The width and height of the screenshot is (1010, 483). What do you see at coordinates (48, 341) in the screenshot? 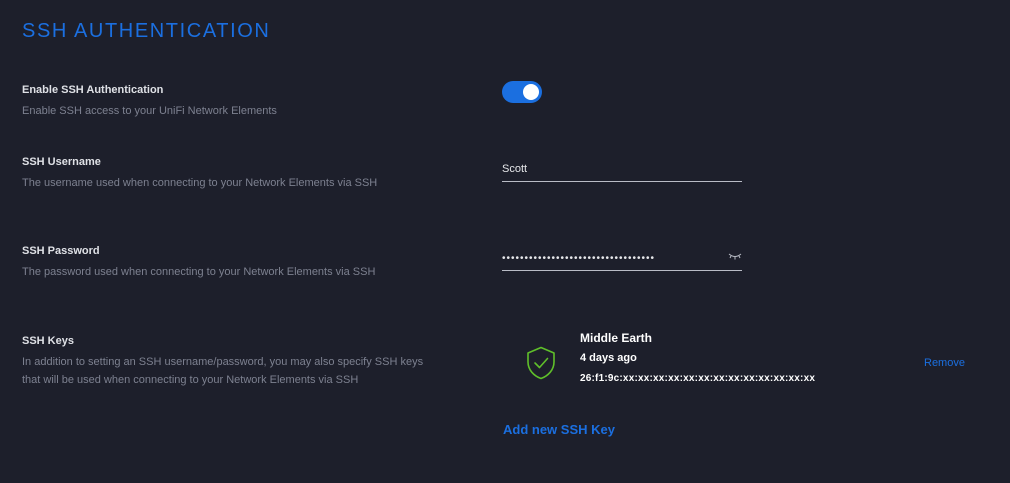
I see `ssh-keys-title: SSH Keys` at bounding box center [48, 341].